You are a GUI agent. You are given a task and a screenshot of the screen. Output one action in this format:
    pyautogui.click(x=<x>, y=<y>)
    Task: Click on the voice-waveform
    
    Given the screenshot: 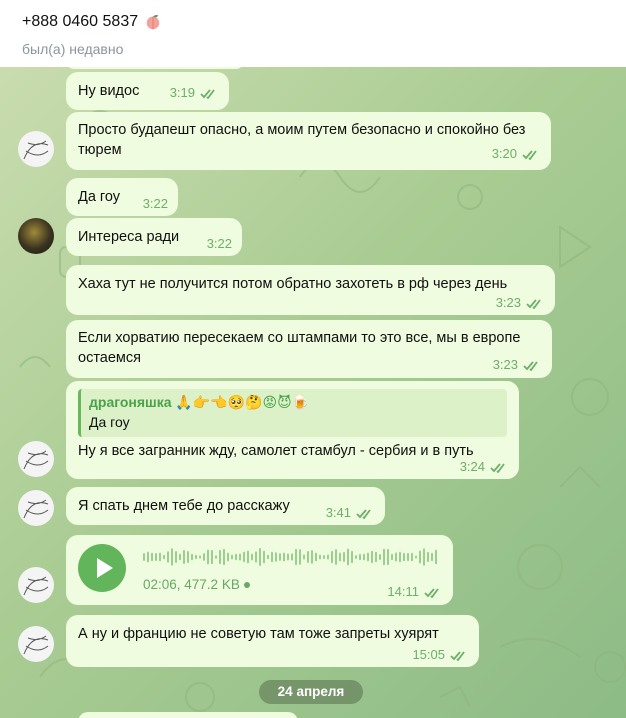 What is the action you would take?
    pyautogui.click(x=291, y=557)
    